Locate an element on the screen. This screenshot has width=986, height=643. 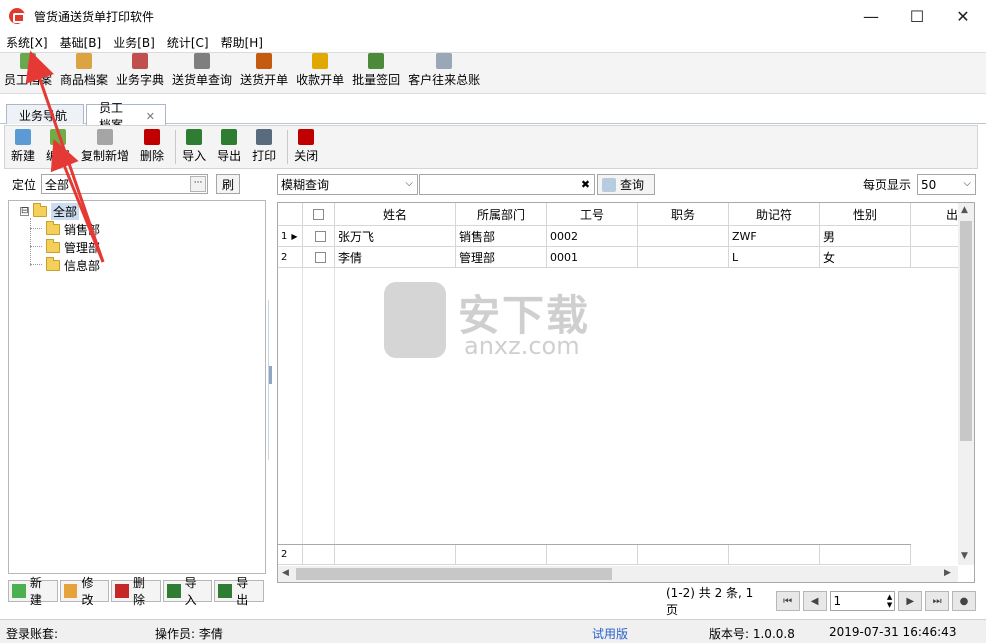
annotation-arrows is located at coordinates (65, 156).